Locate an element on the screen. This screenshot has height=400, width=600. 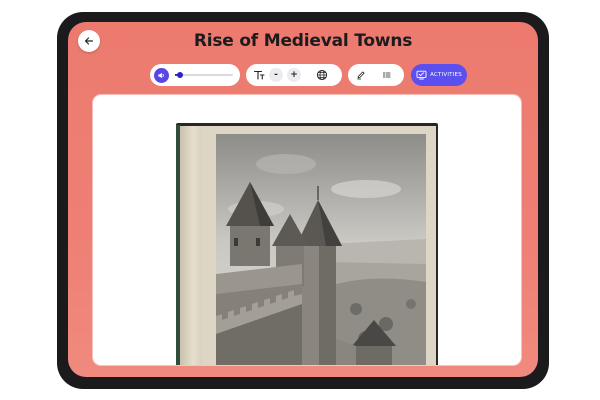
activities-button: ACTIVITIES is located at coordinates (439, 75).